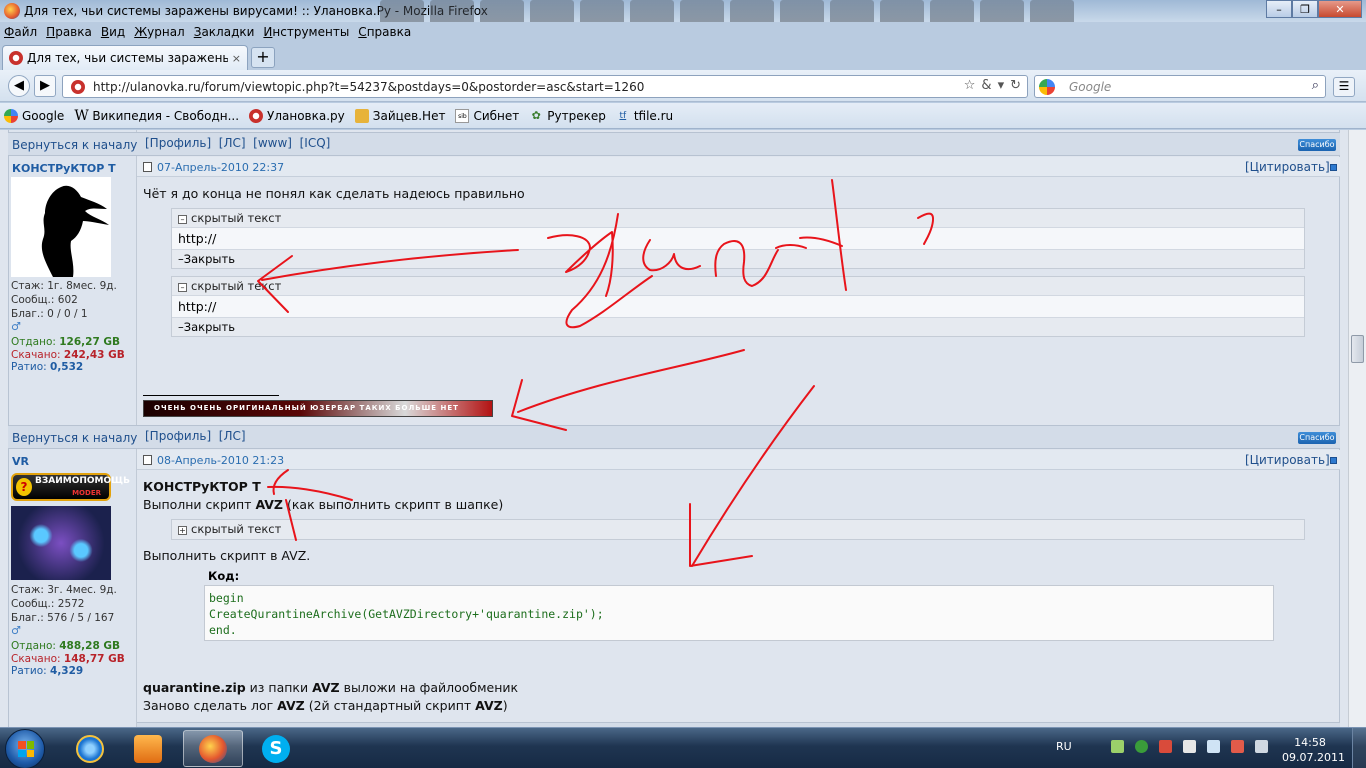  I want to click on windows-icon, so click(26, 749).